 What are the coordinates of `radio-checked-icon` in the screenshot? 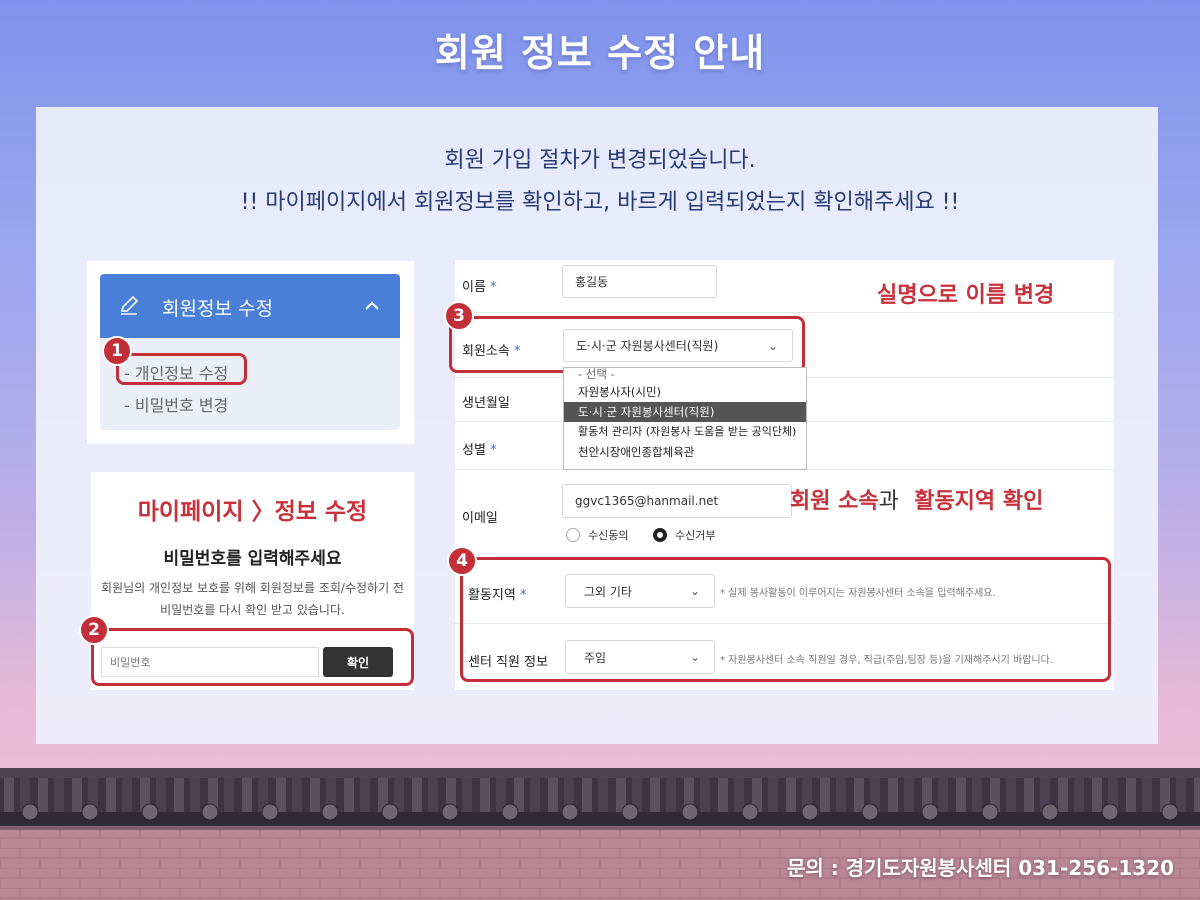 It's located at (660, 535).